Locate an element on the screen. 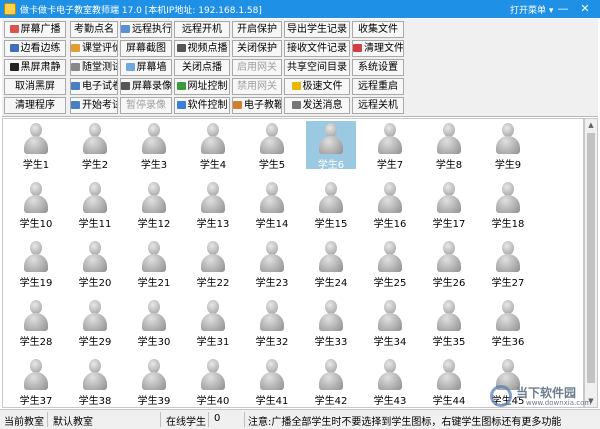 The width and height of the screenshot is (600, 429). toolbar-button-r3c3: 屏幕墙 is located at coordinates (146, 67).